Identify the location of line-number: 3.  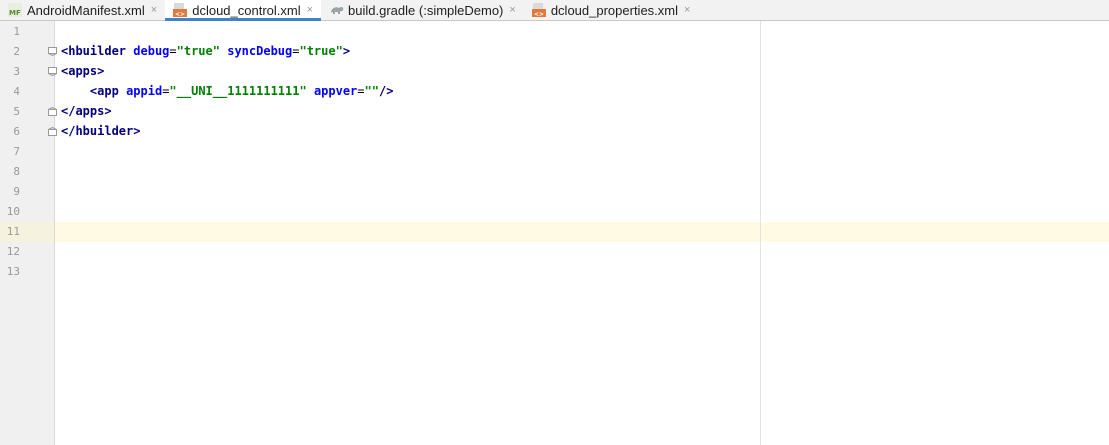
(16, 71).